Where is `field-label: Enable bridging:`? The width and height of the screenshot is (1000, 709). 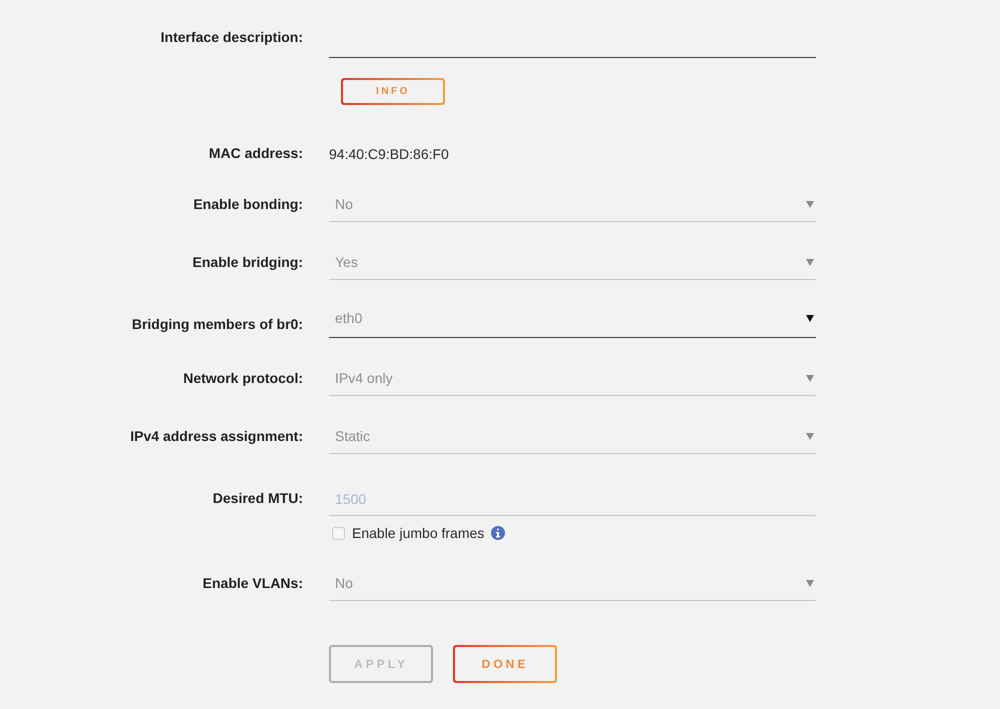
field-label: Enable bridging: is located at coordinates (247, 262).